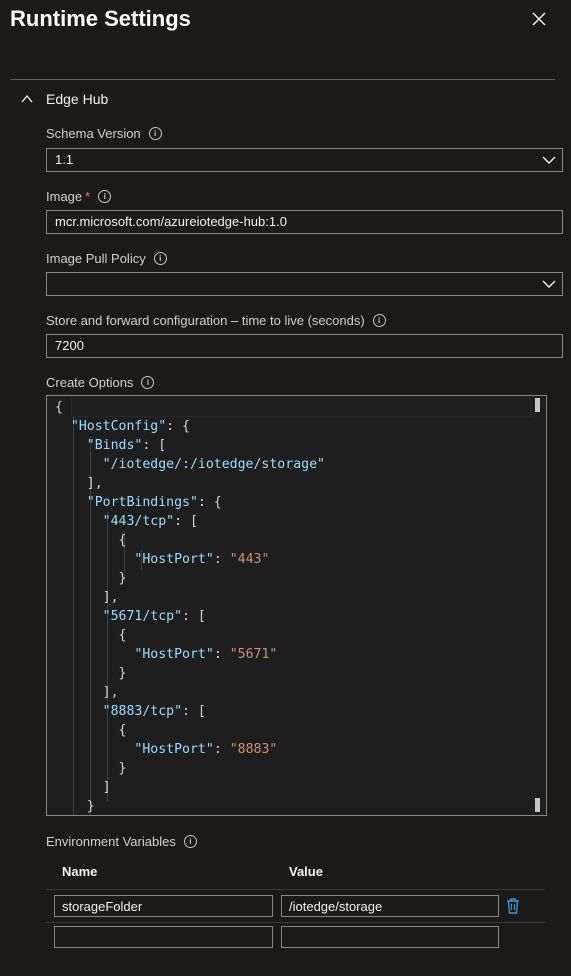 The height and width of the screenshot is (976, 571). What do you see at coordinates (539, 19) in the screenshot?
I see `close-icon` at bounding box center [539, 19].